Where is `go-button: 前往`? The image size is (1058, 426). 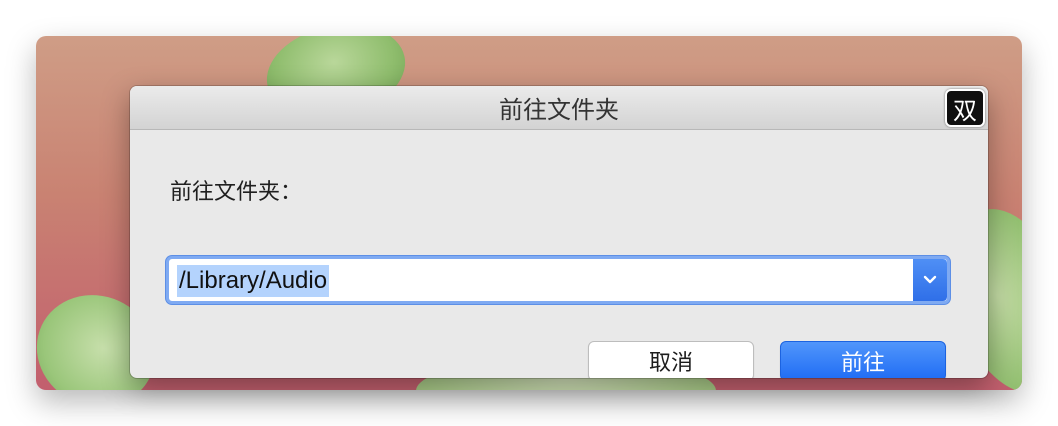
go-button: 前往 is located at coordinates (863, 359).